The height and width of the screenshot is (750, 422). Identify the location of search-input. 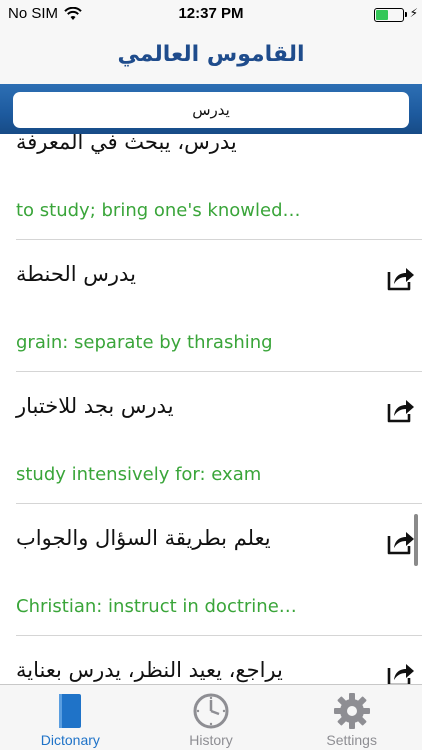
(211, 110).